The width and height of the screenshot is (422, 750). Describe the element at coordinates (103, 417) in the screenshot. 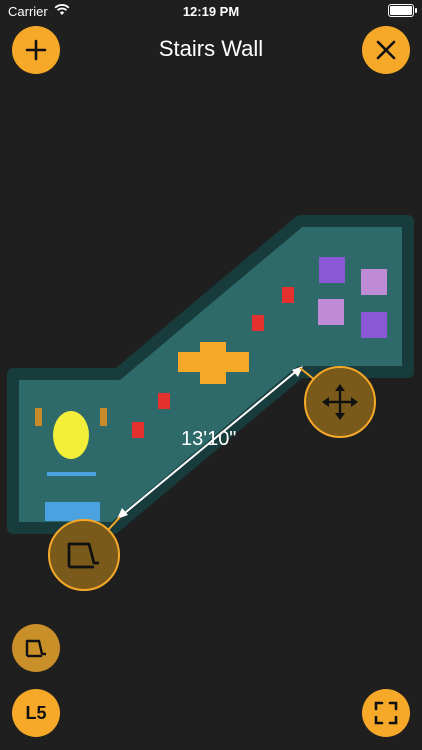

I see `orange-marker-right` at that location.